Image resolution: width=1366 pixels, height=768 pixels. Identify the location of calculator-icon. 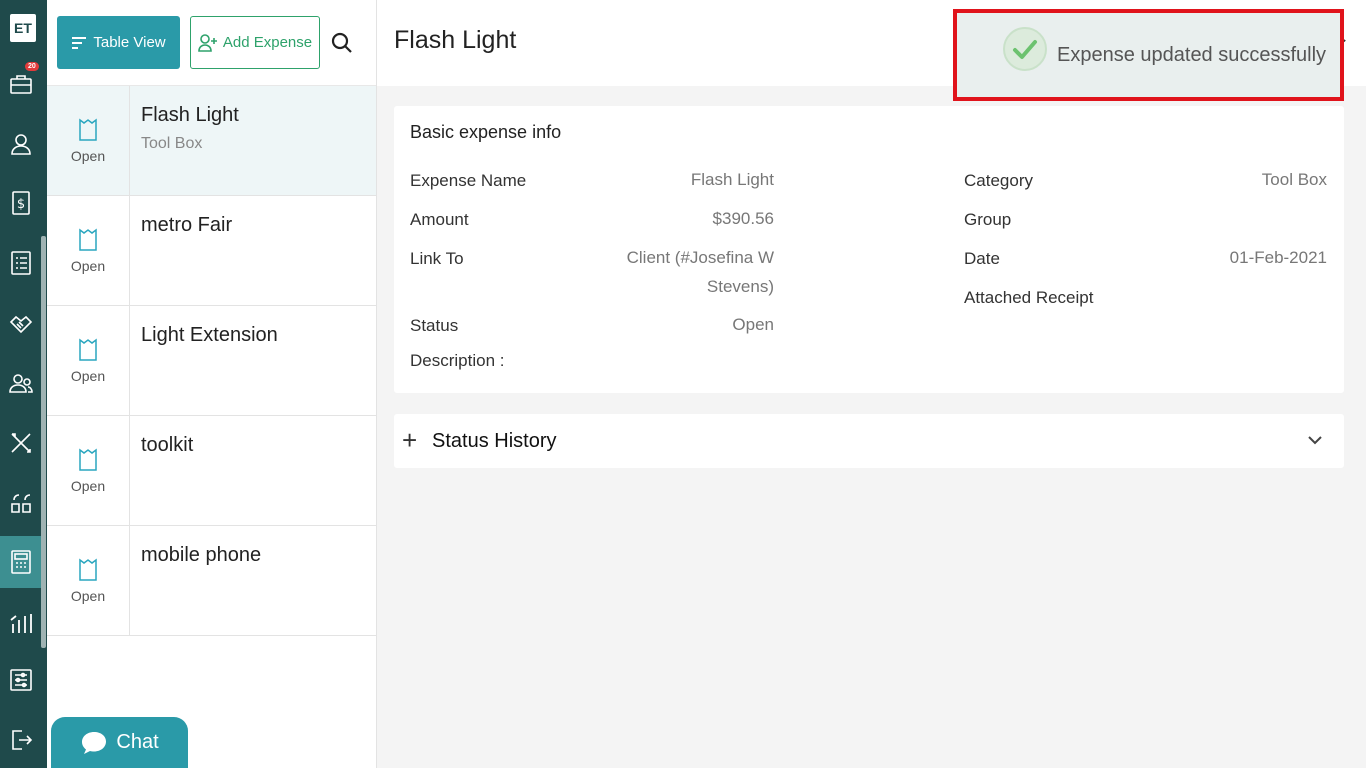
(21, 562).